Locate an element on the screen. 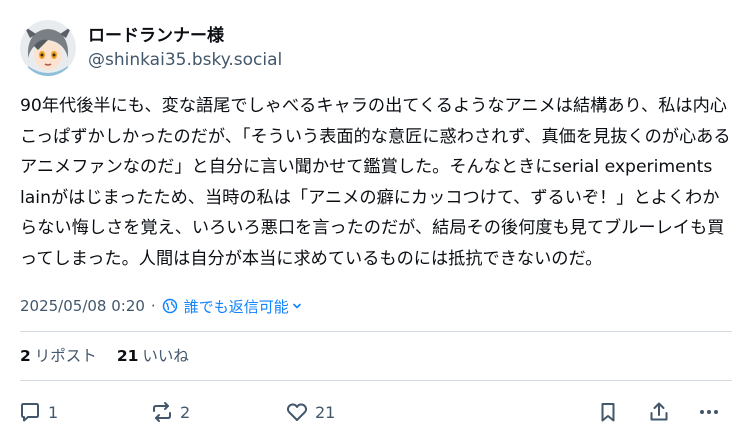  reply-button: 1 is located at coordinates (38, 412).